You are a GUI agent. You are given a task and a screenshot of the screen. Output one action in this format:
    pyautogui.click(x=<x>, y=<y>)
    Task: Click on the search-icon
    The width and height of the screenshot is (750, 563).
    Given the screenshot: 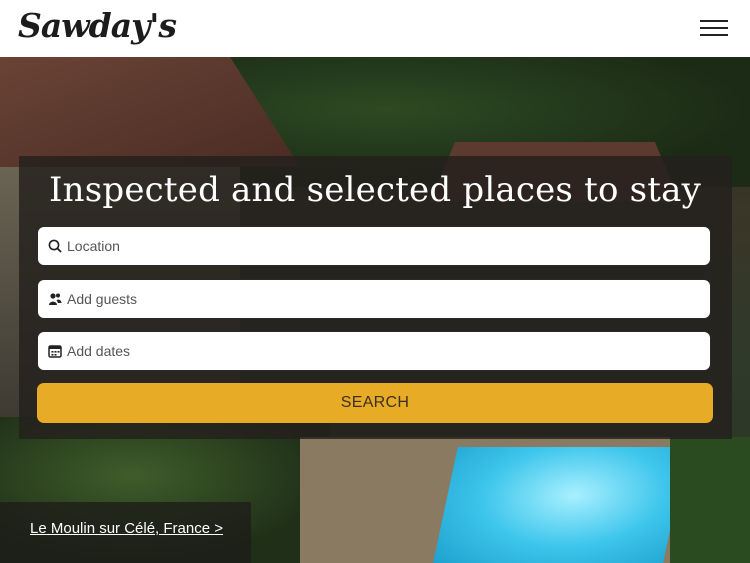 What is the action you would take?
    pyautogui.click(x=54, y=246)
    